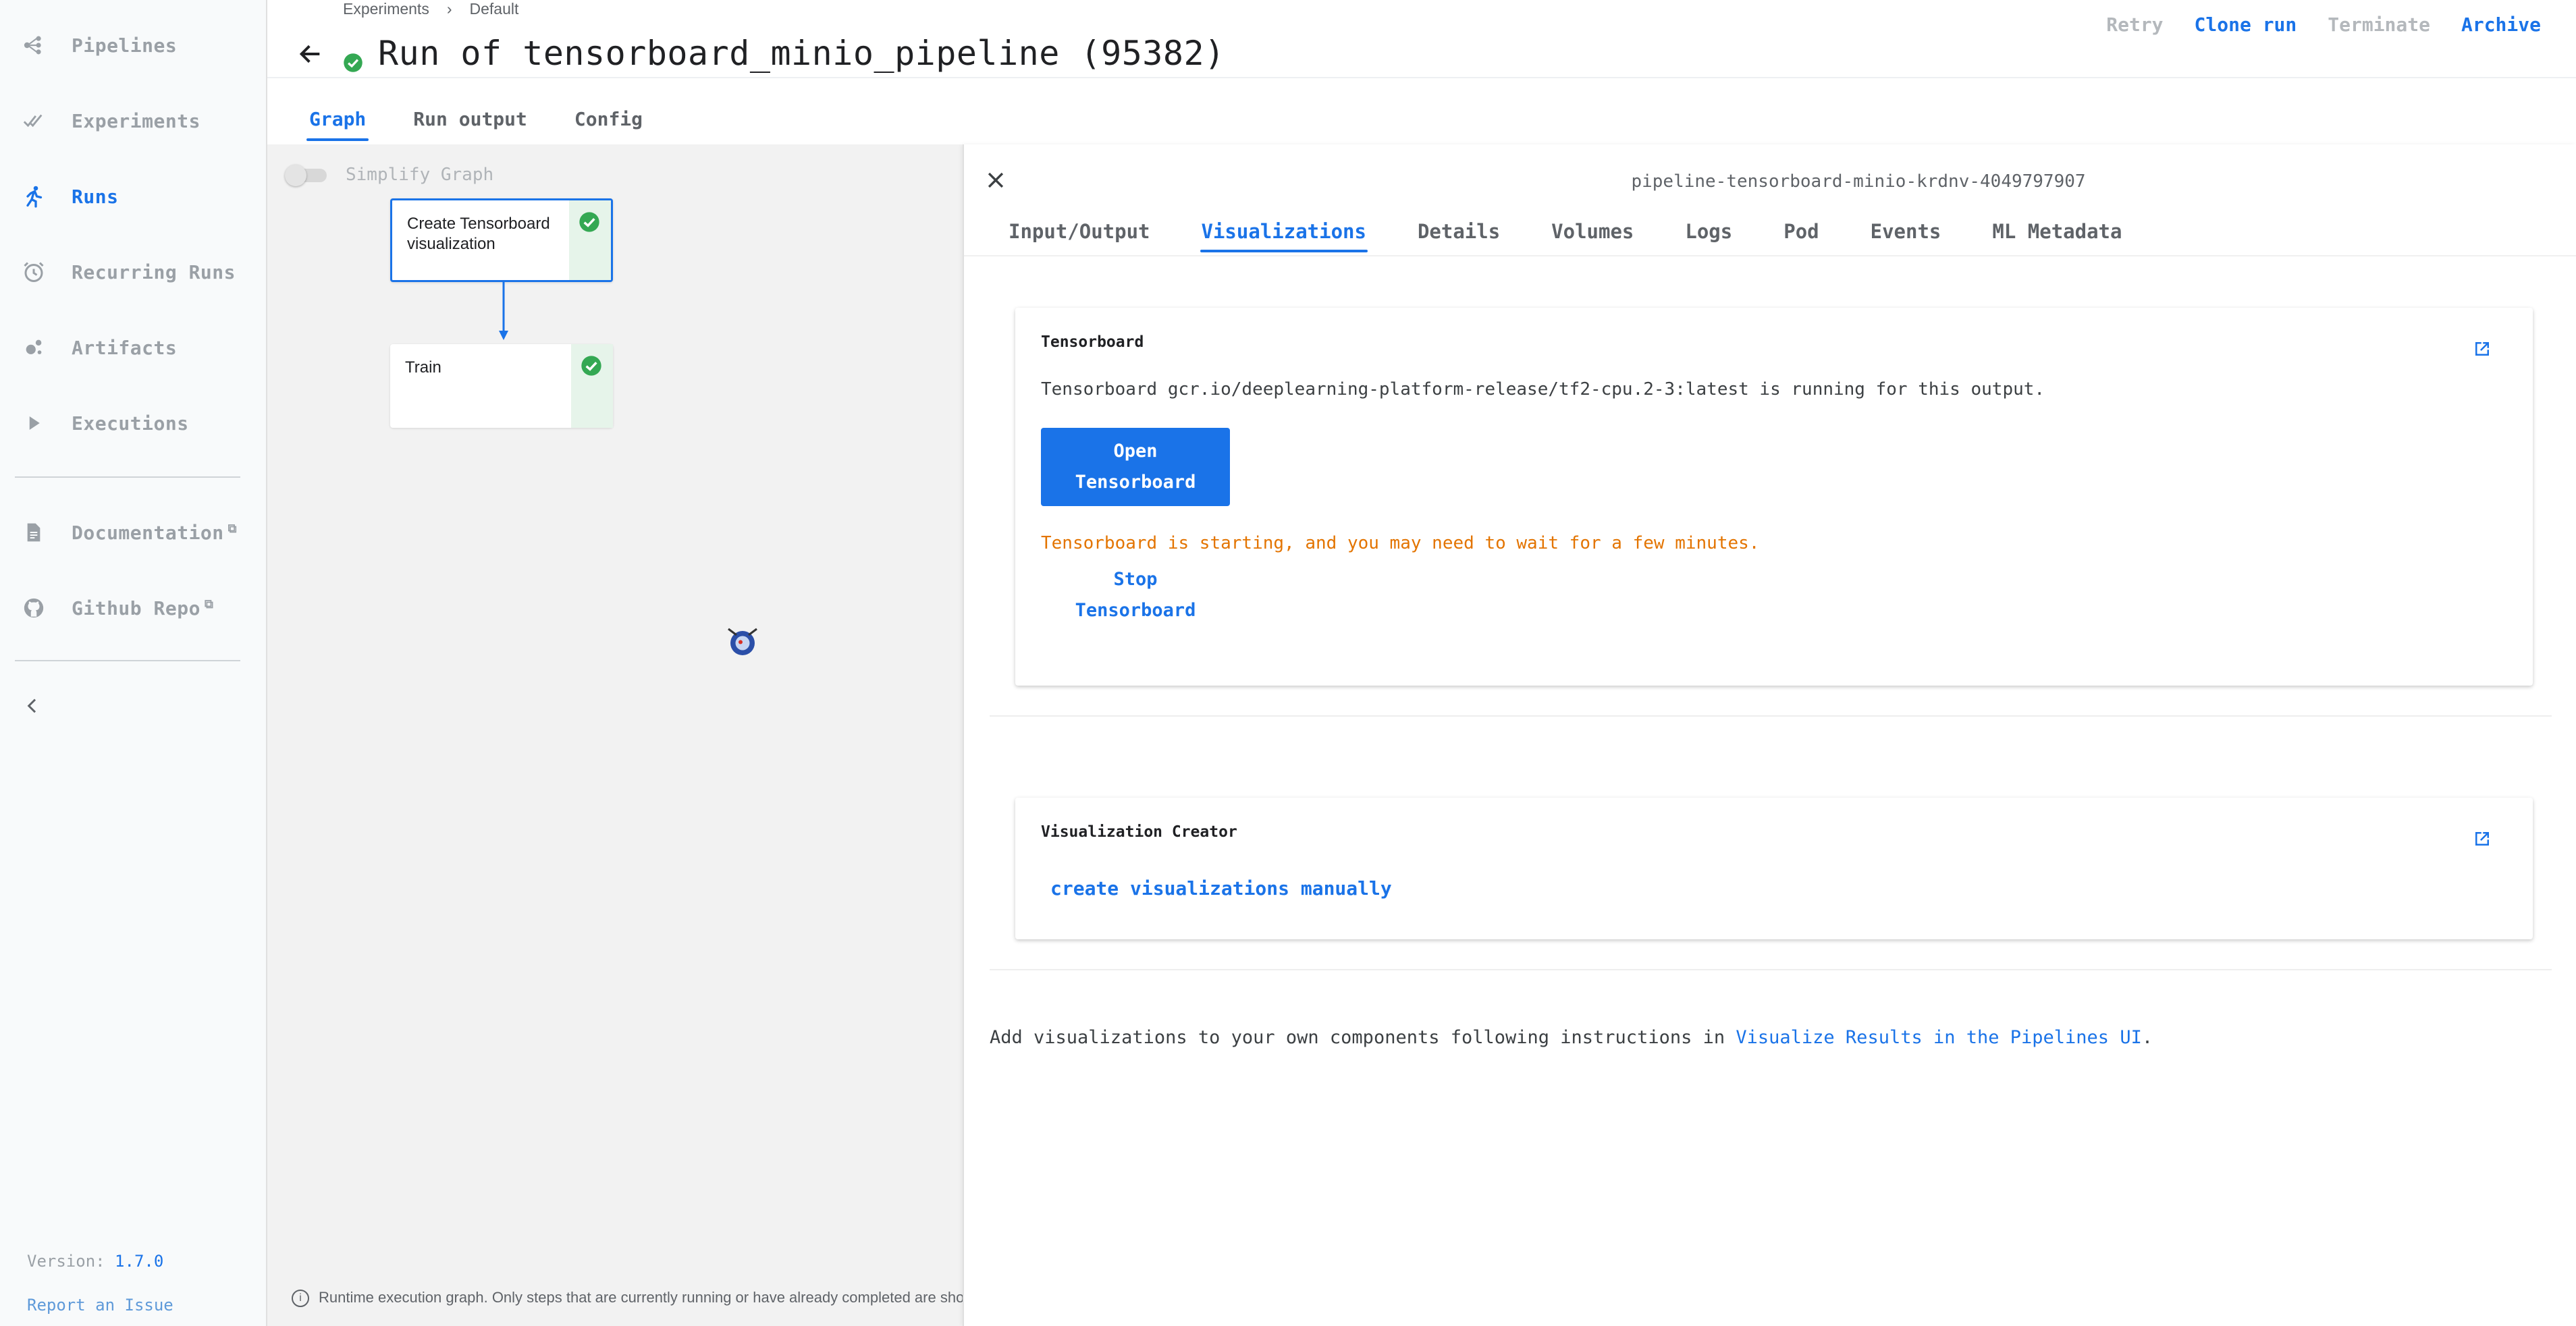 This screenshot has height=1326, width=2576. I want to click on sidebar-item-label: Experiments, so click(136, 120).